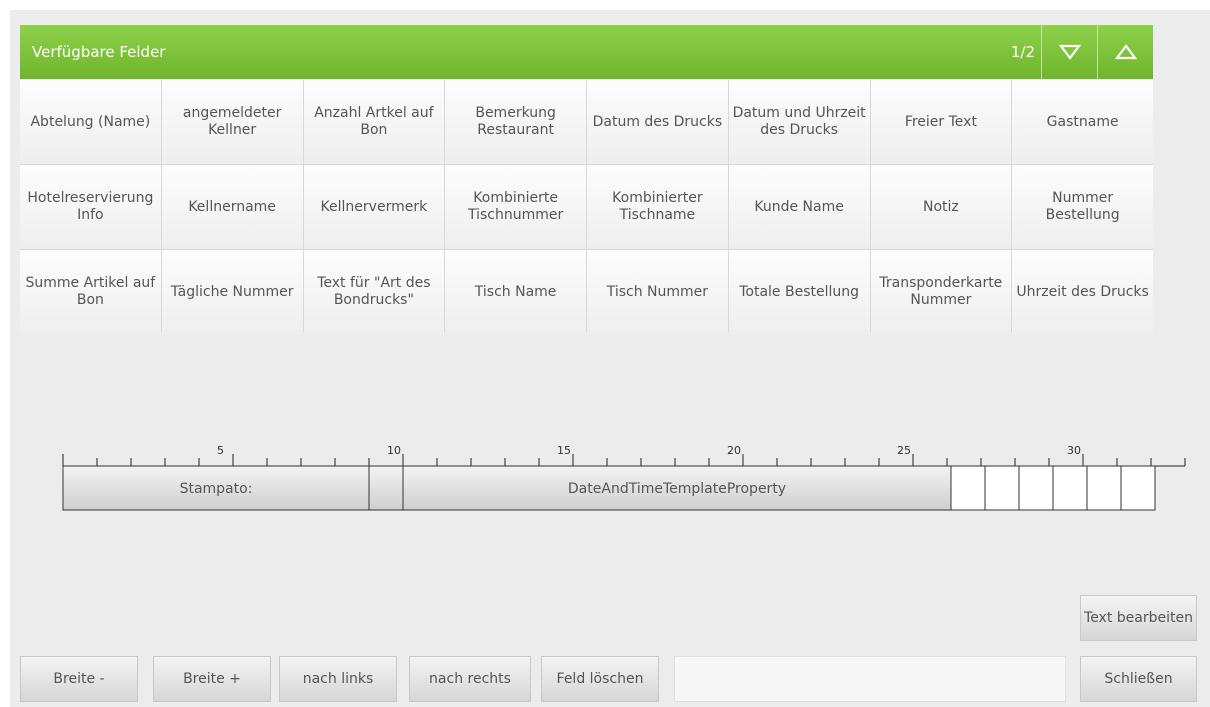  Describe the element at coordinates (79, 679) in the screenshot. I see `width-decrease-button: Breite -` at that location.